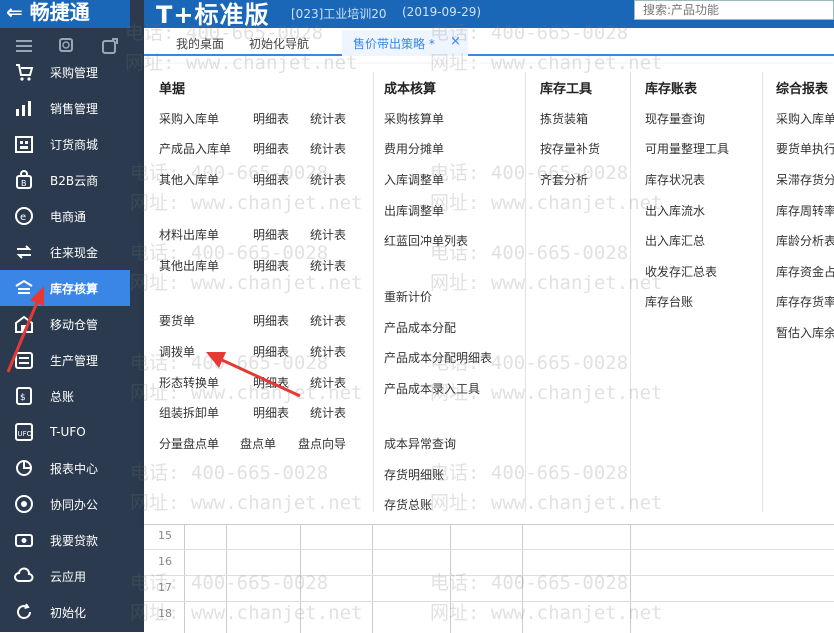  What do you see at coordinates (414, 474) in the screenshot?
I see `menu-item-inventory-detail-ledger: 存货明细账` at bounding box center [414, 474].